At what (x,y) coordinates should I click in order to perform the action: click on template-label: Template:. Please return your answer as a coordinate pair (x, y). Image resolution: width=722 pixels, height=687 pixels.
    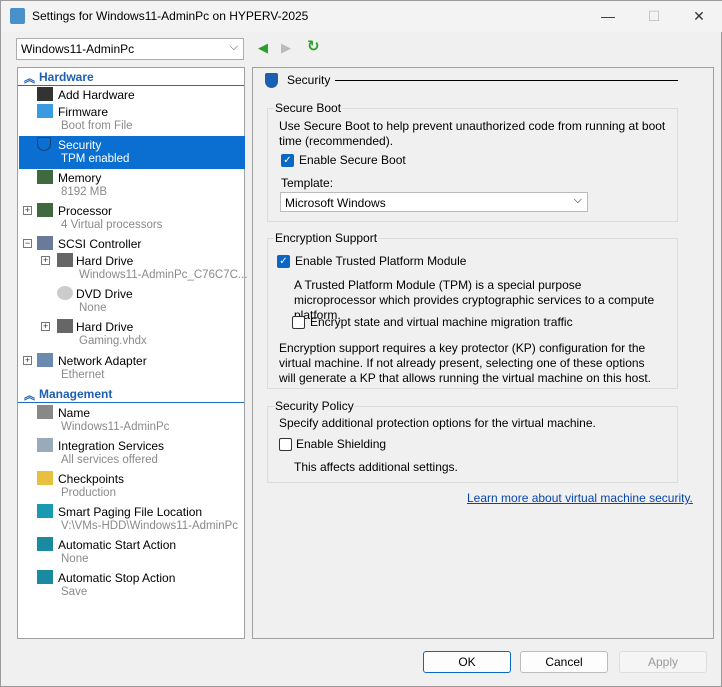
    Looking at the image, I should click on (307, 183).